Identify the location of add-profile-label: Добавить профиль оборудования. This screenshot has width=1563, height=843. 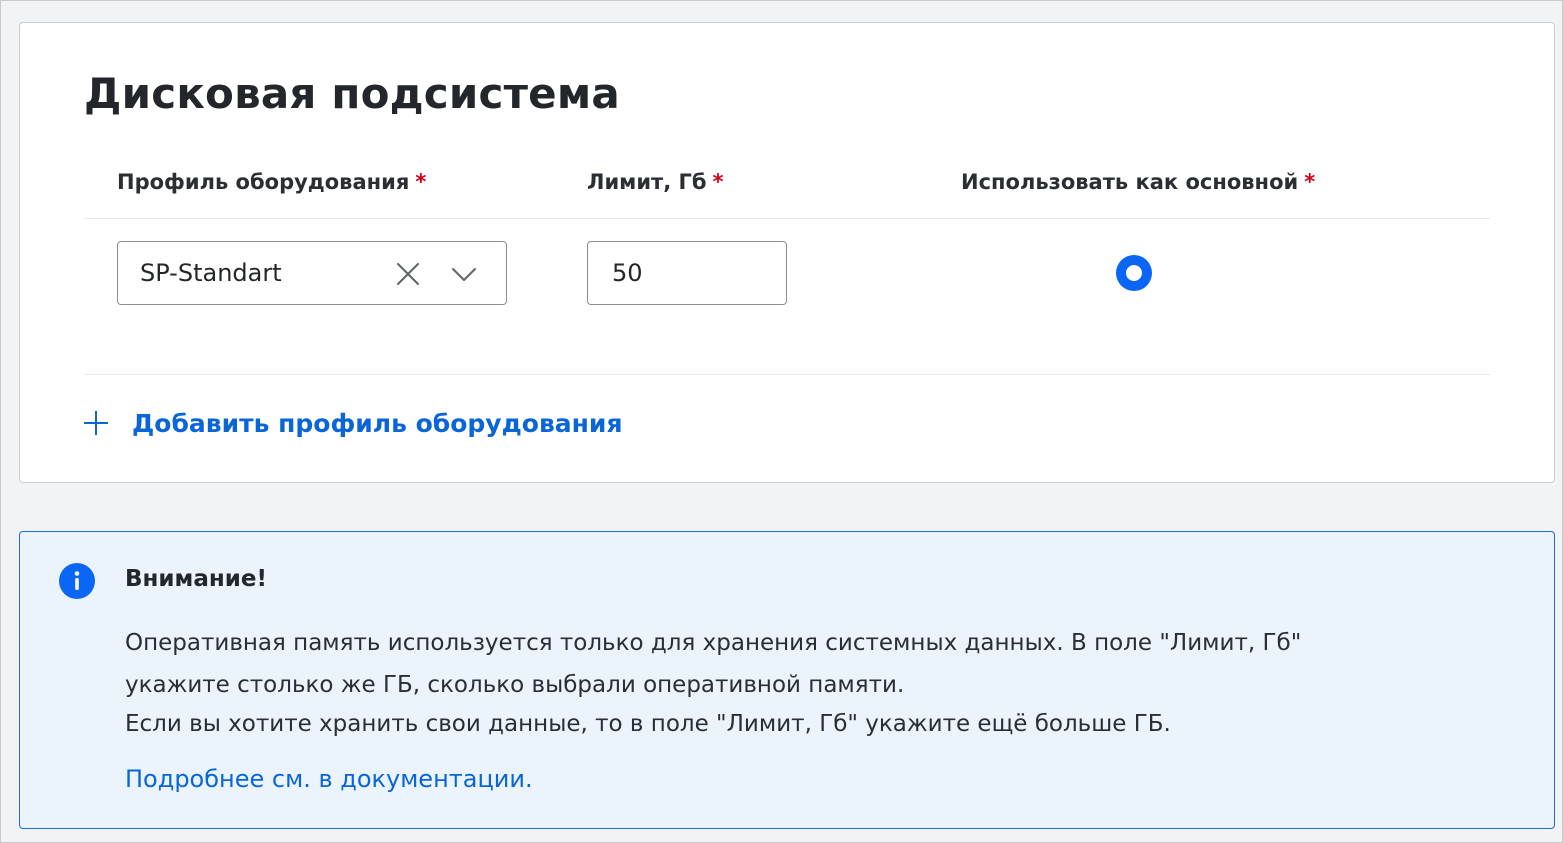
(377, 423).